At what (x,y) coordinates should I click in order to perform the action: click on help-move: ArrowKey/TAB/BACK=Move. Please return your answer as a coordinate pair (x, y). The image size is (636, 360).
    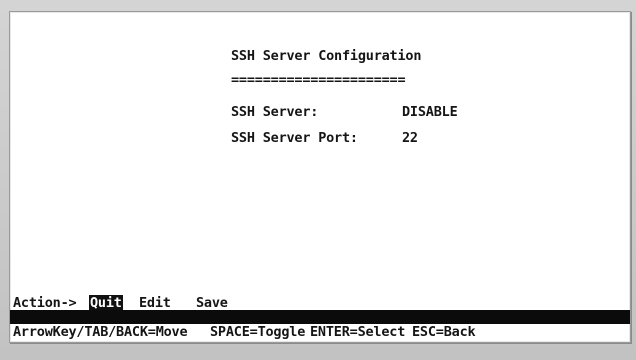
    Looking at the image, I should click on (100, 332).